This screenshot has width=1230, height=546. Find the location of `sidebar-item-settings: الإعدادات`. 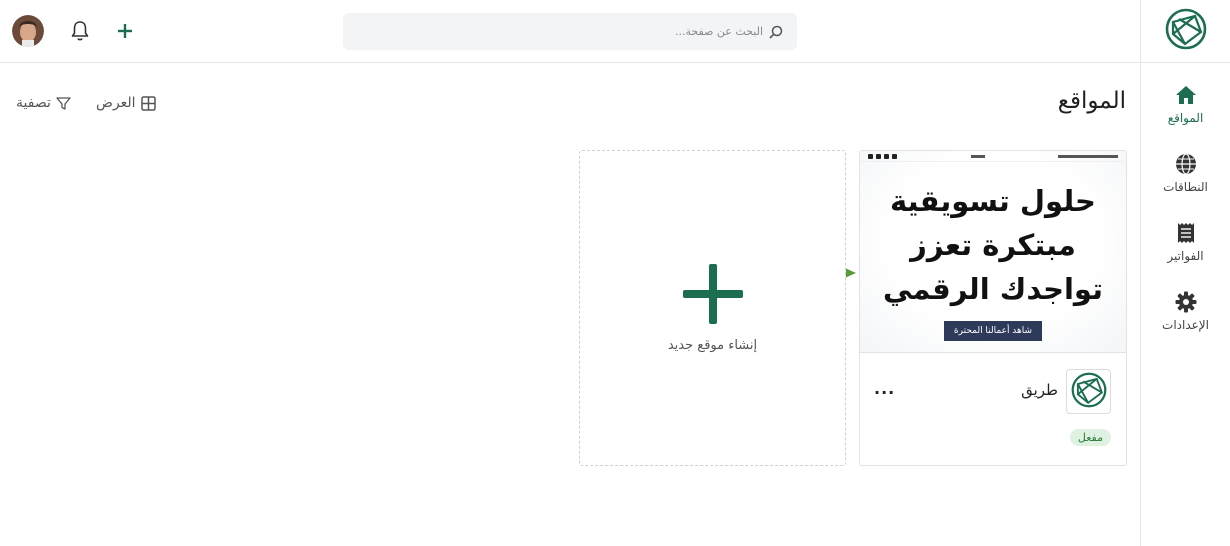

sidebar-item-settings: الإعدادات is located at coordinates (1185, 324).